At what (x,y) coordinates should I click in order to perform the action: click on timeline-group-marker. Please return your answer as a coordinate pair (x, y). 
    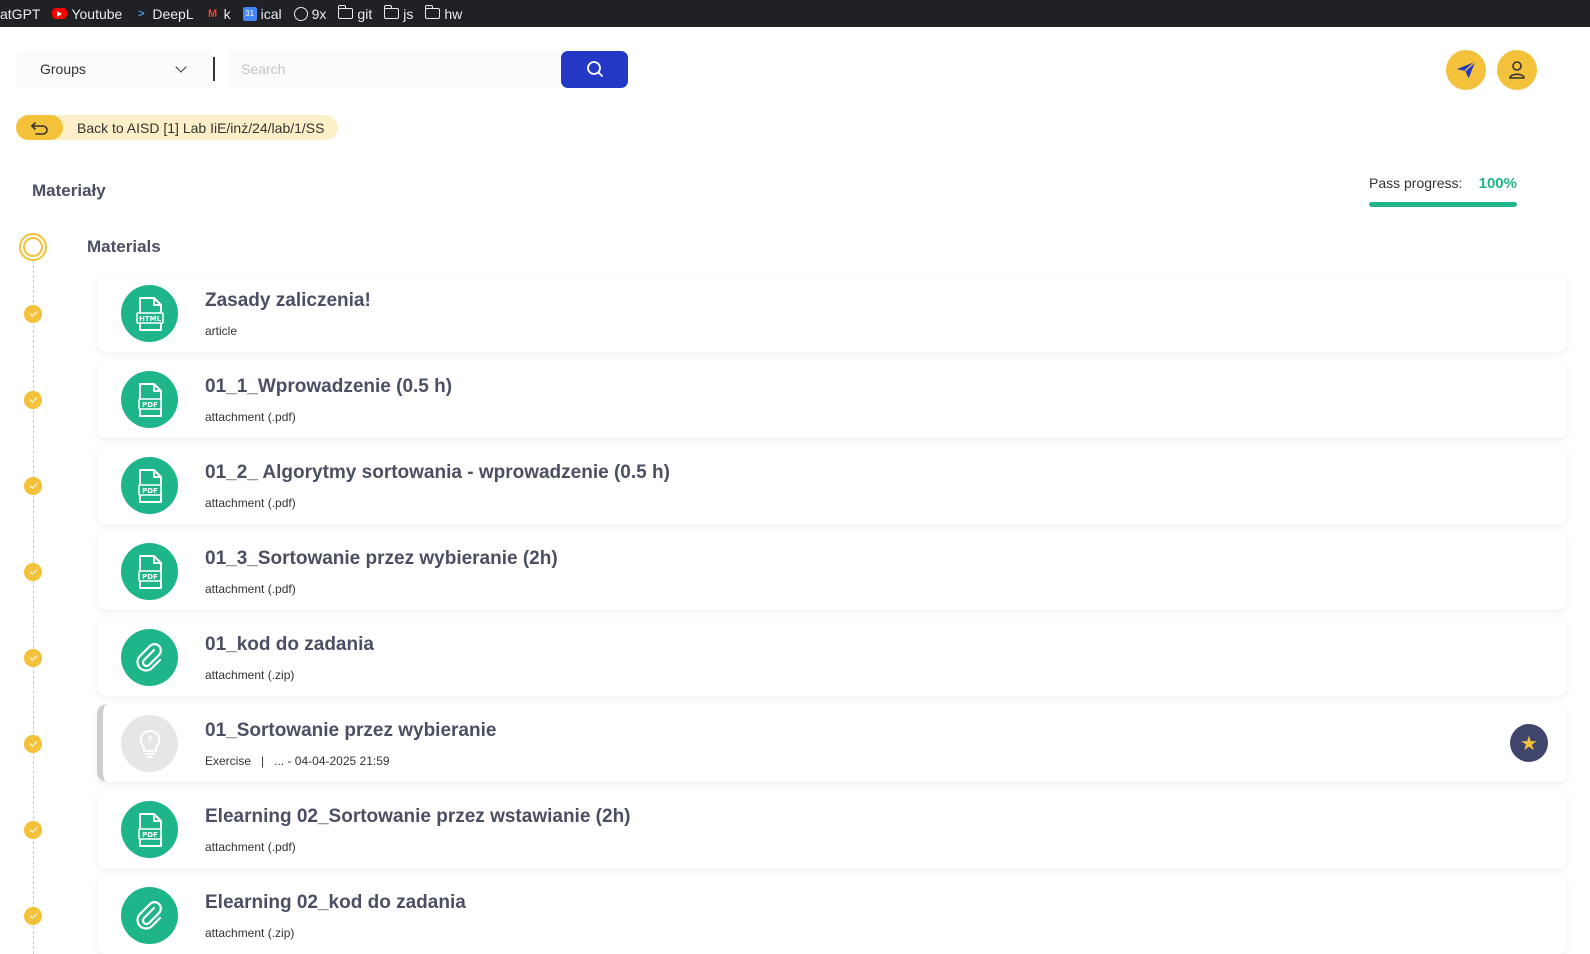
    Looking at the image, I should click on (33, 247).